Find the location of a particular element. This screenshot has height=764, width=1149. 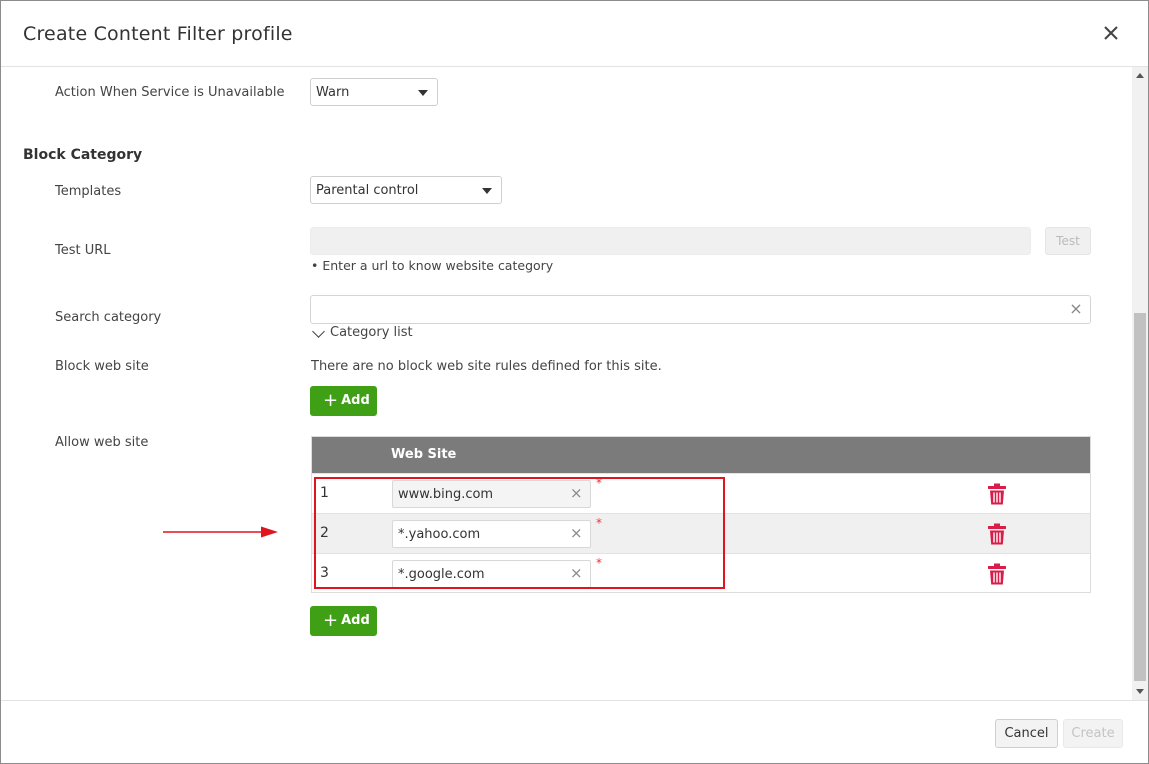

block-web-site-add-button: + Add is located at coordinates (343, 401).